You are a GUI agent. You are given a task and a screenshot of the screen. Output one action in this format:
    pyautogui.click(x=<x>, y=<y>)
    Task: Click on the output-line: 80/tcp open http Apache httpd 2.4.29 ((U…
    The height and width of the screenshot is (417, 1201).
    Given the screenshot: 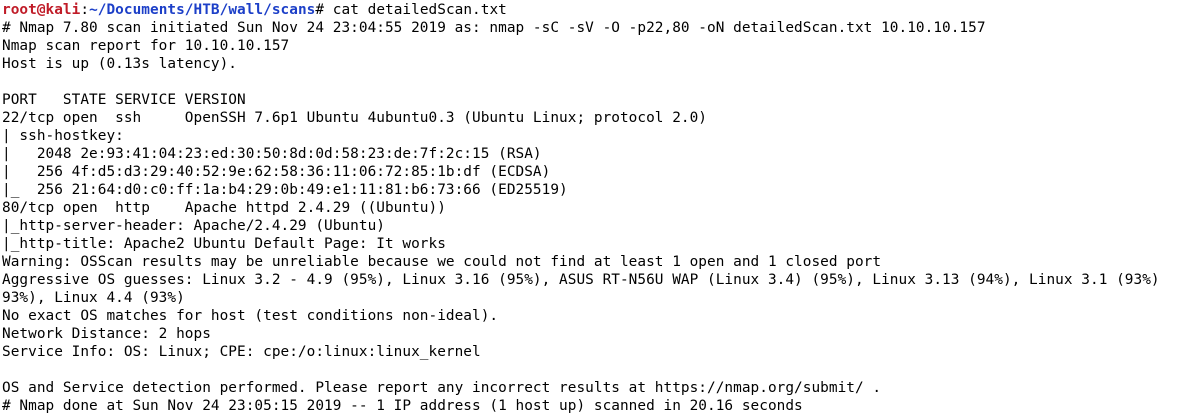 What is the action you would take?
    pyautogui.click(x=224, y=208)
    